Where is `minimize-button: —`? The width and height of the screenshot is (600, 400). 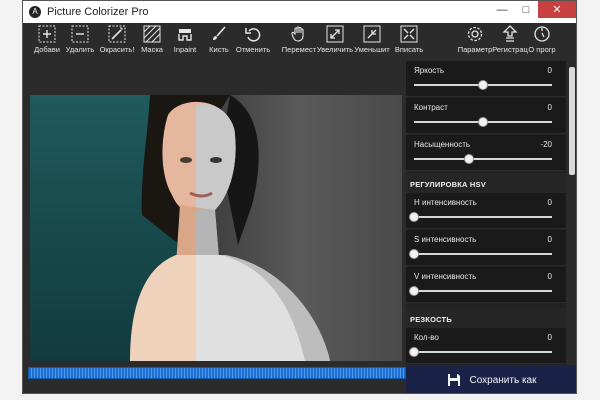 minimize-button: — is located at coordinates (502, 9).